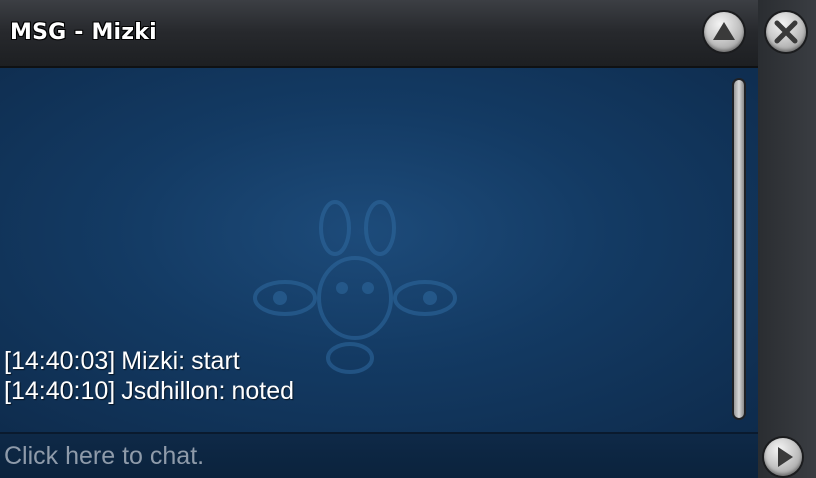  I want to click on window-title: MSG - Mizki, so click(83, 32).